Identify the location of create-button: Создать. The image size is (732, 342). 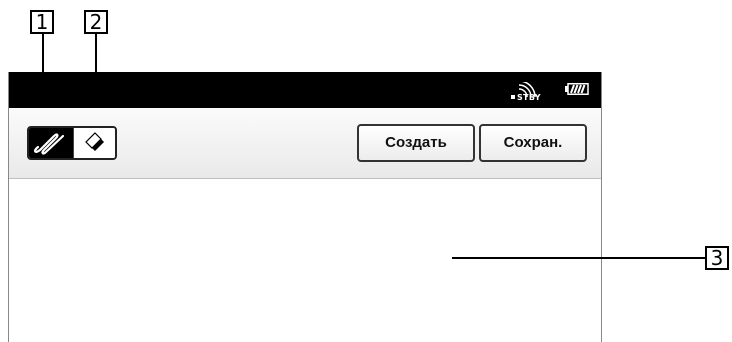
(416, 143).